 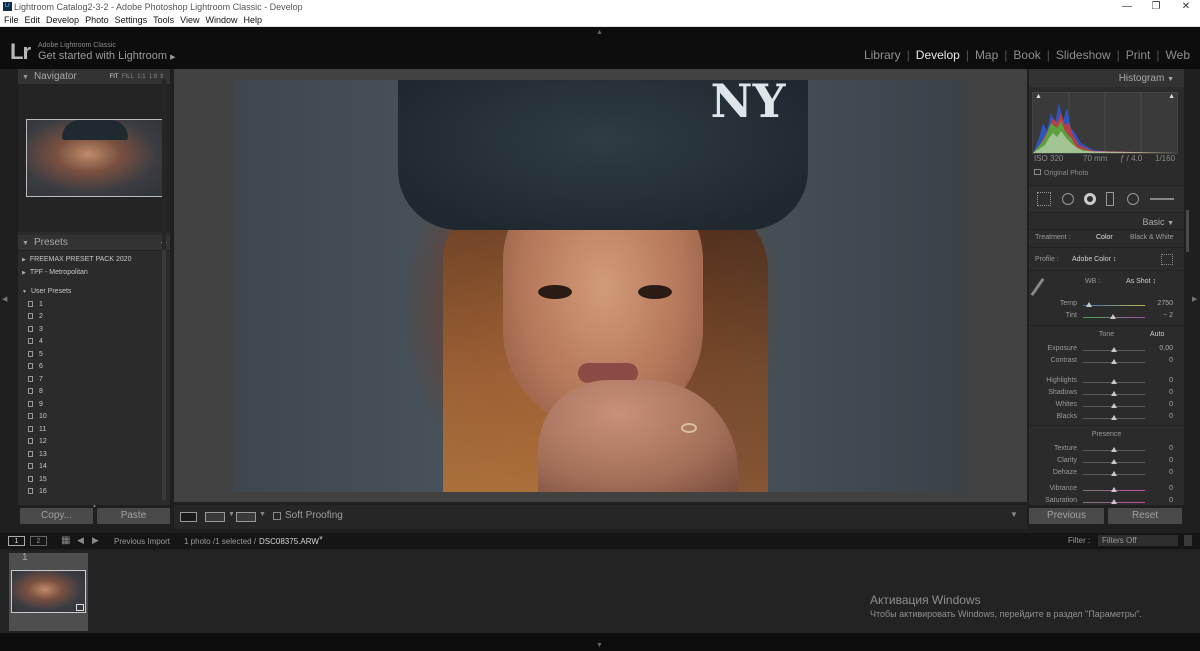 I want to click on texture-slider-thumb, so click(x=1114, y=449).